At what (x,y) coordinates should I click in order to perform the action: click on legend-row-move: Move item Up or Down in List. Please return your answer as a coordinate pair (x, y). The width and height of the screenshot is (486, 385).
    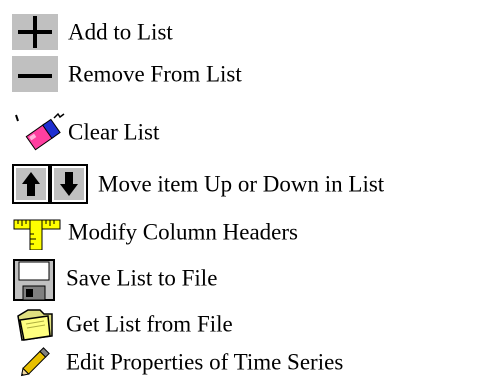
    Looking at the image, I should click on (243, 184).